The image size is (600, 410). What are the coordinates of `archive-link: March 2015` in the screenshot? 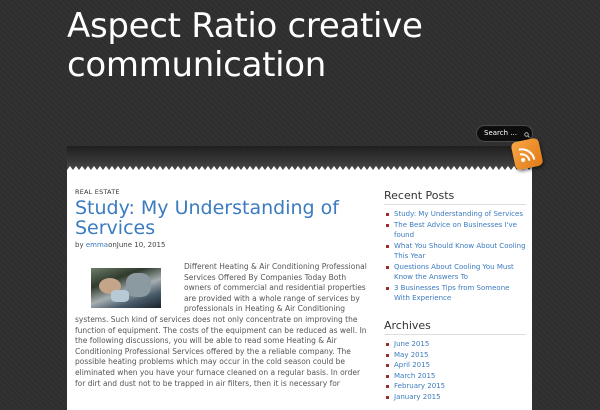 It's located at (455, 376).